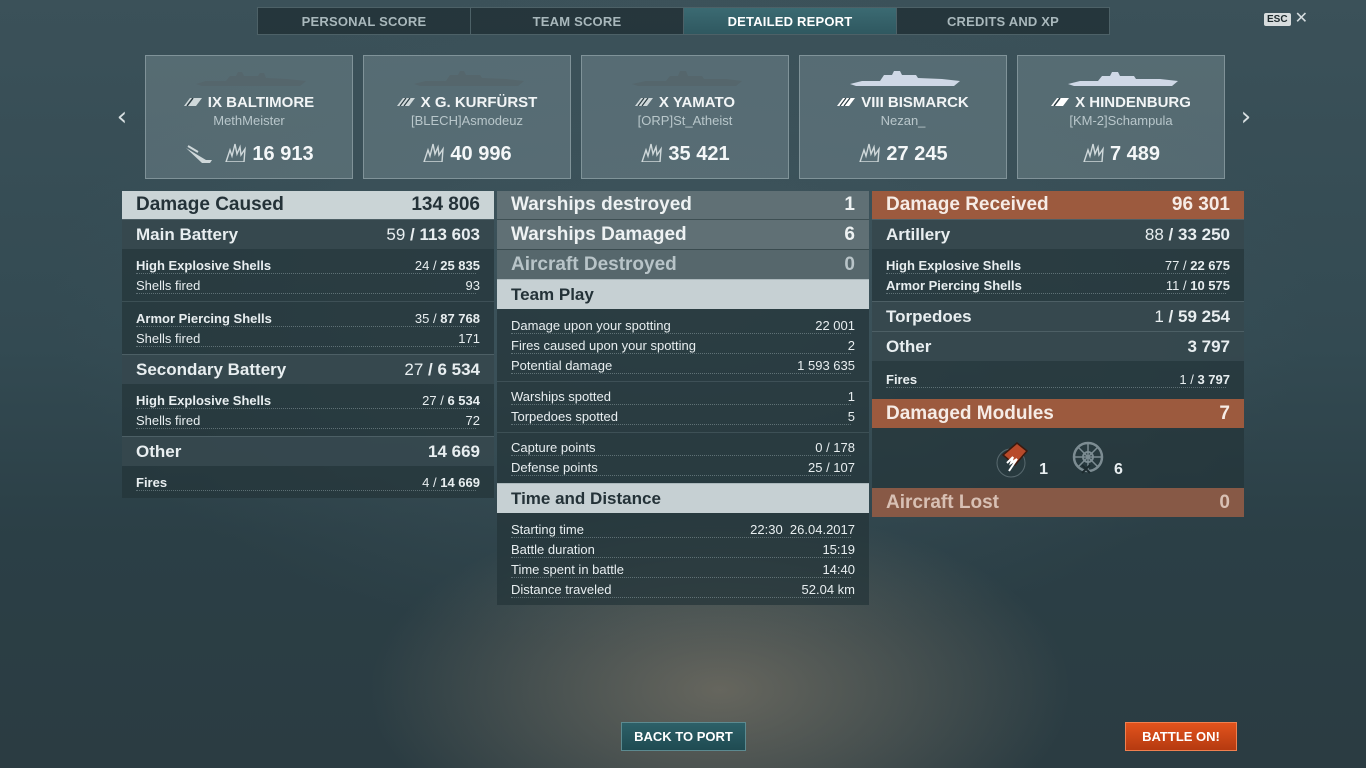  Describe the element at coordinates (577, 21) in the screenshot. I see `tab-team-score: TEAM SCORE` at that location.